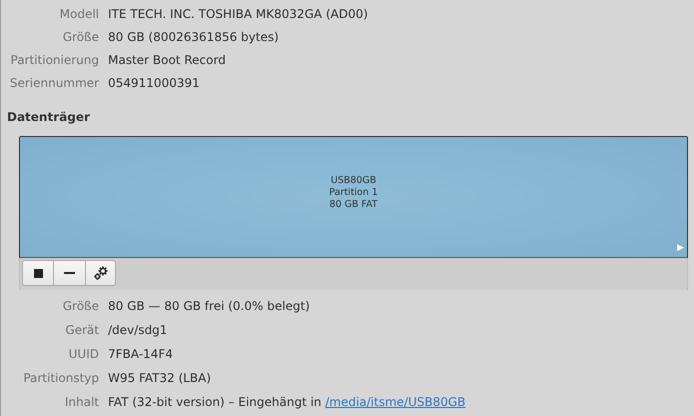 Image resolution: width=694 pixels, height=416 pixels. Describe the element at coordinates (680, 248) in the screenshot. I see `more-arrow: ▶` at that location.